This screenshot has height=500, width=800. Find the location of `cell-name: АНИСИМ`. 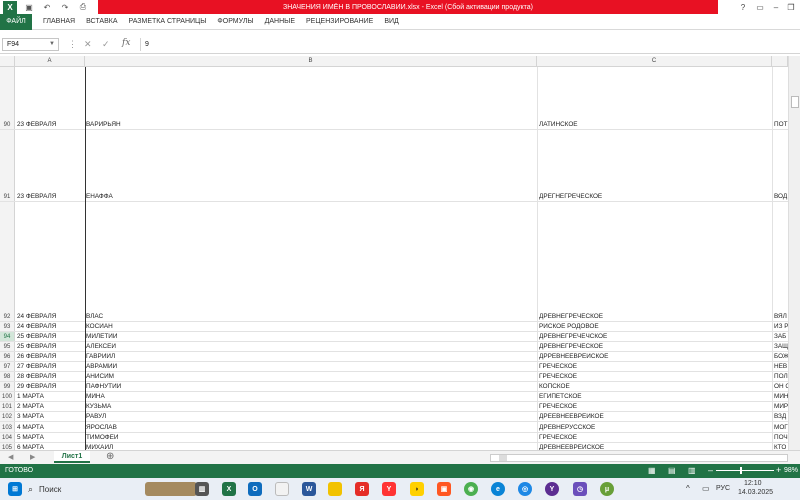

cell-name: АНИСИМ is located at coordinates (310, 376).